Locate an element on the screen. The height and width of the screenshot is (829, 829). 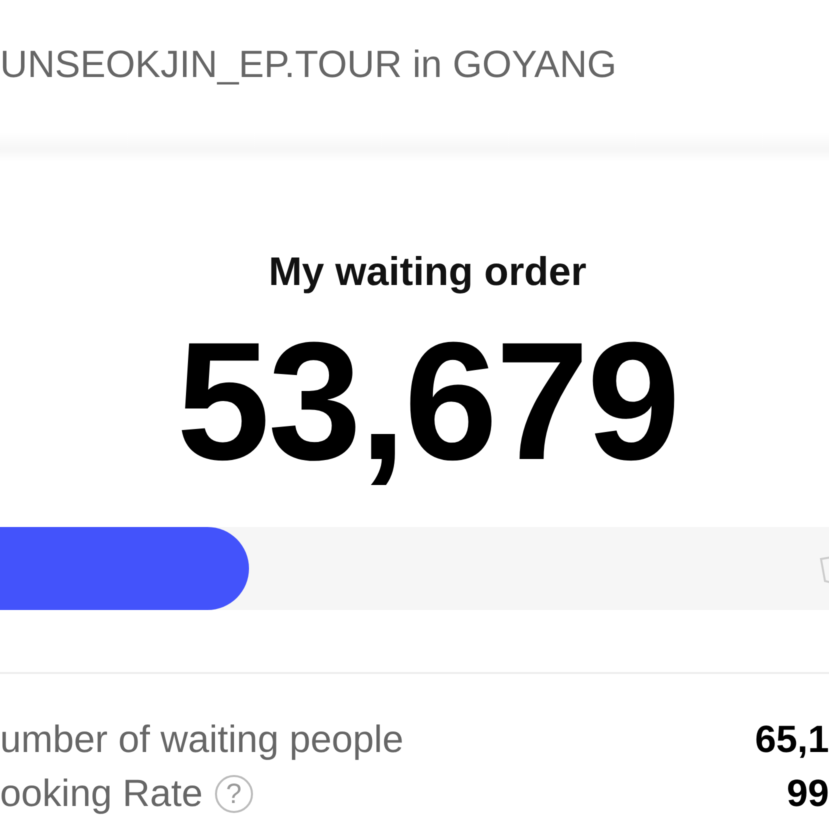
stat-value: 99 is located at coordinates (807, 794).